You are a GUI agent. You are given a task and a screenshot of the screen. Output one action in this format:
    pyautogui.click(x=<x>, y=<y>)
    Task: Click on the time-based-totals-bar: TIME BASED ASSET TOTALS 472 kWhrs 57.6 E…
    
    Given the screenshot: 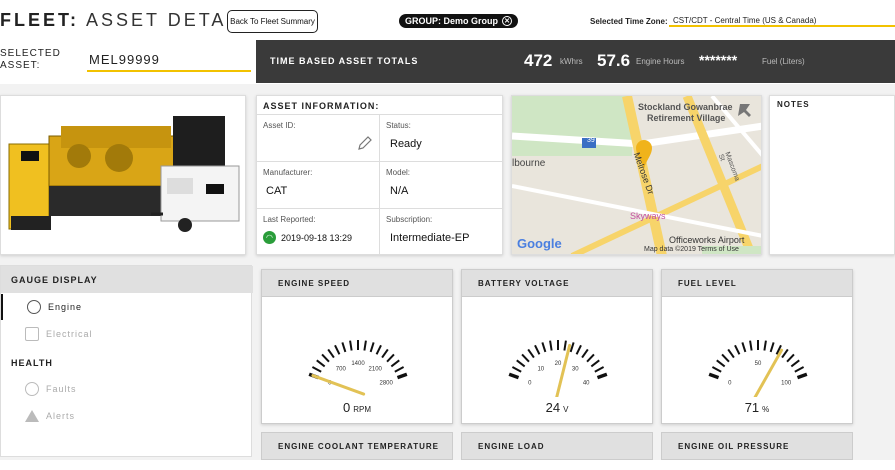 What is the action you would take?
    pyautogui.click(x=575, y=61)
    